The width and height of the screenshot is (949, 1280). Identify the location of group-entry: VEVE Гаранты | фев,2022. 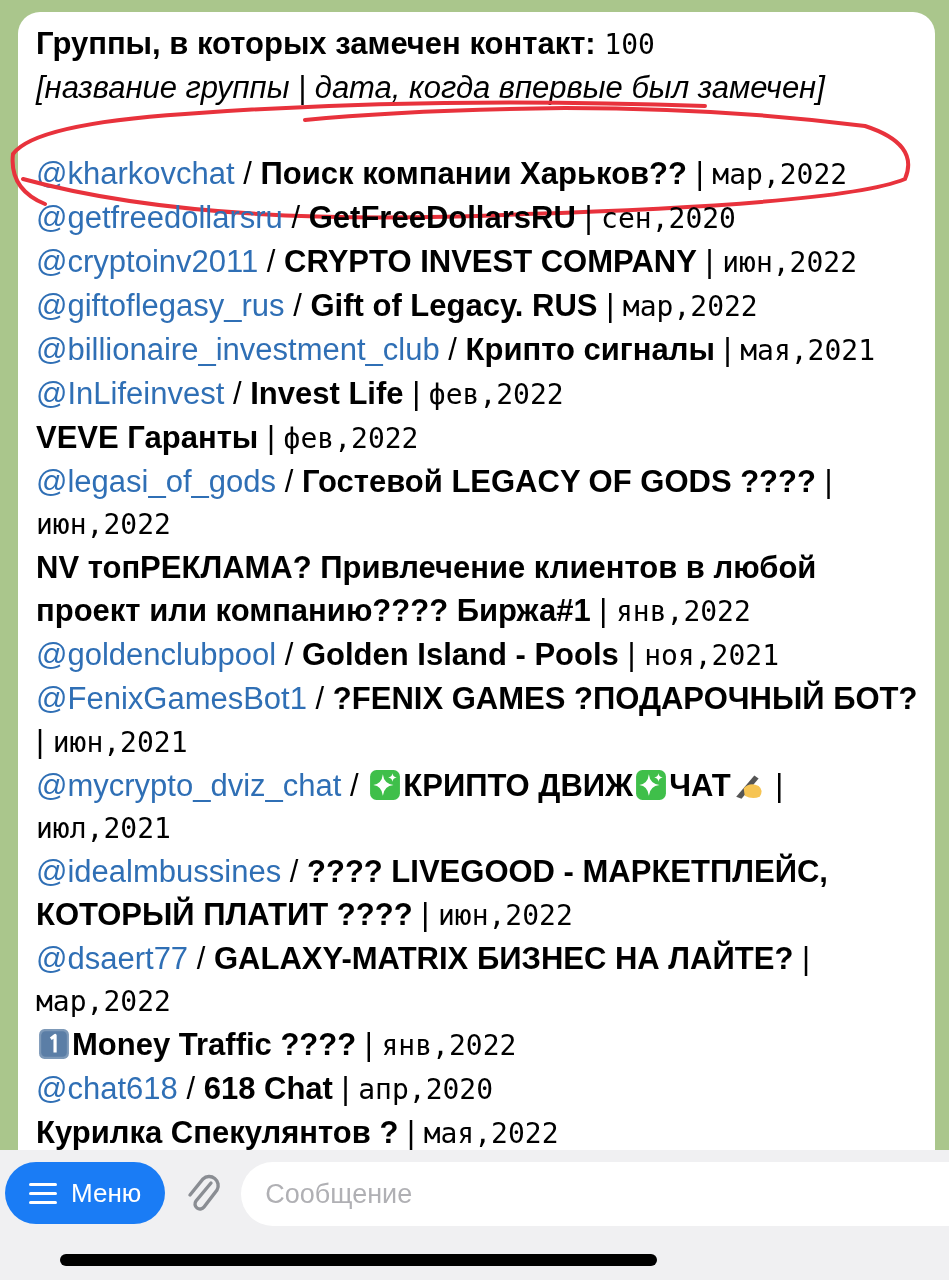
(228, 438).